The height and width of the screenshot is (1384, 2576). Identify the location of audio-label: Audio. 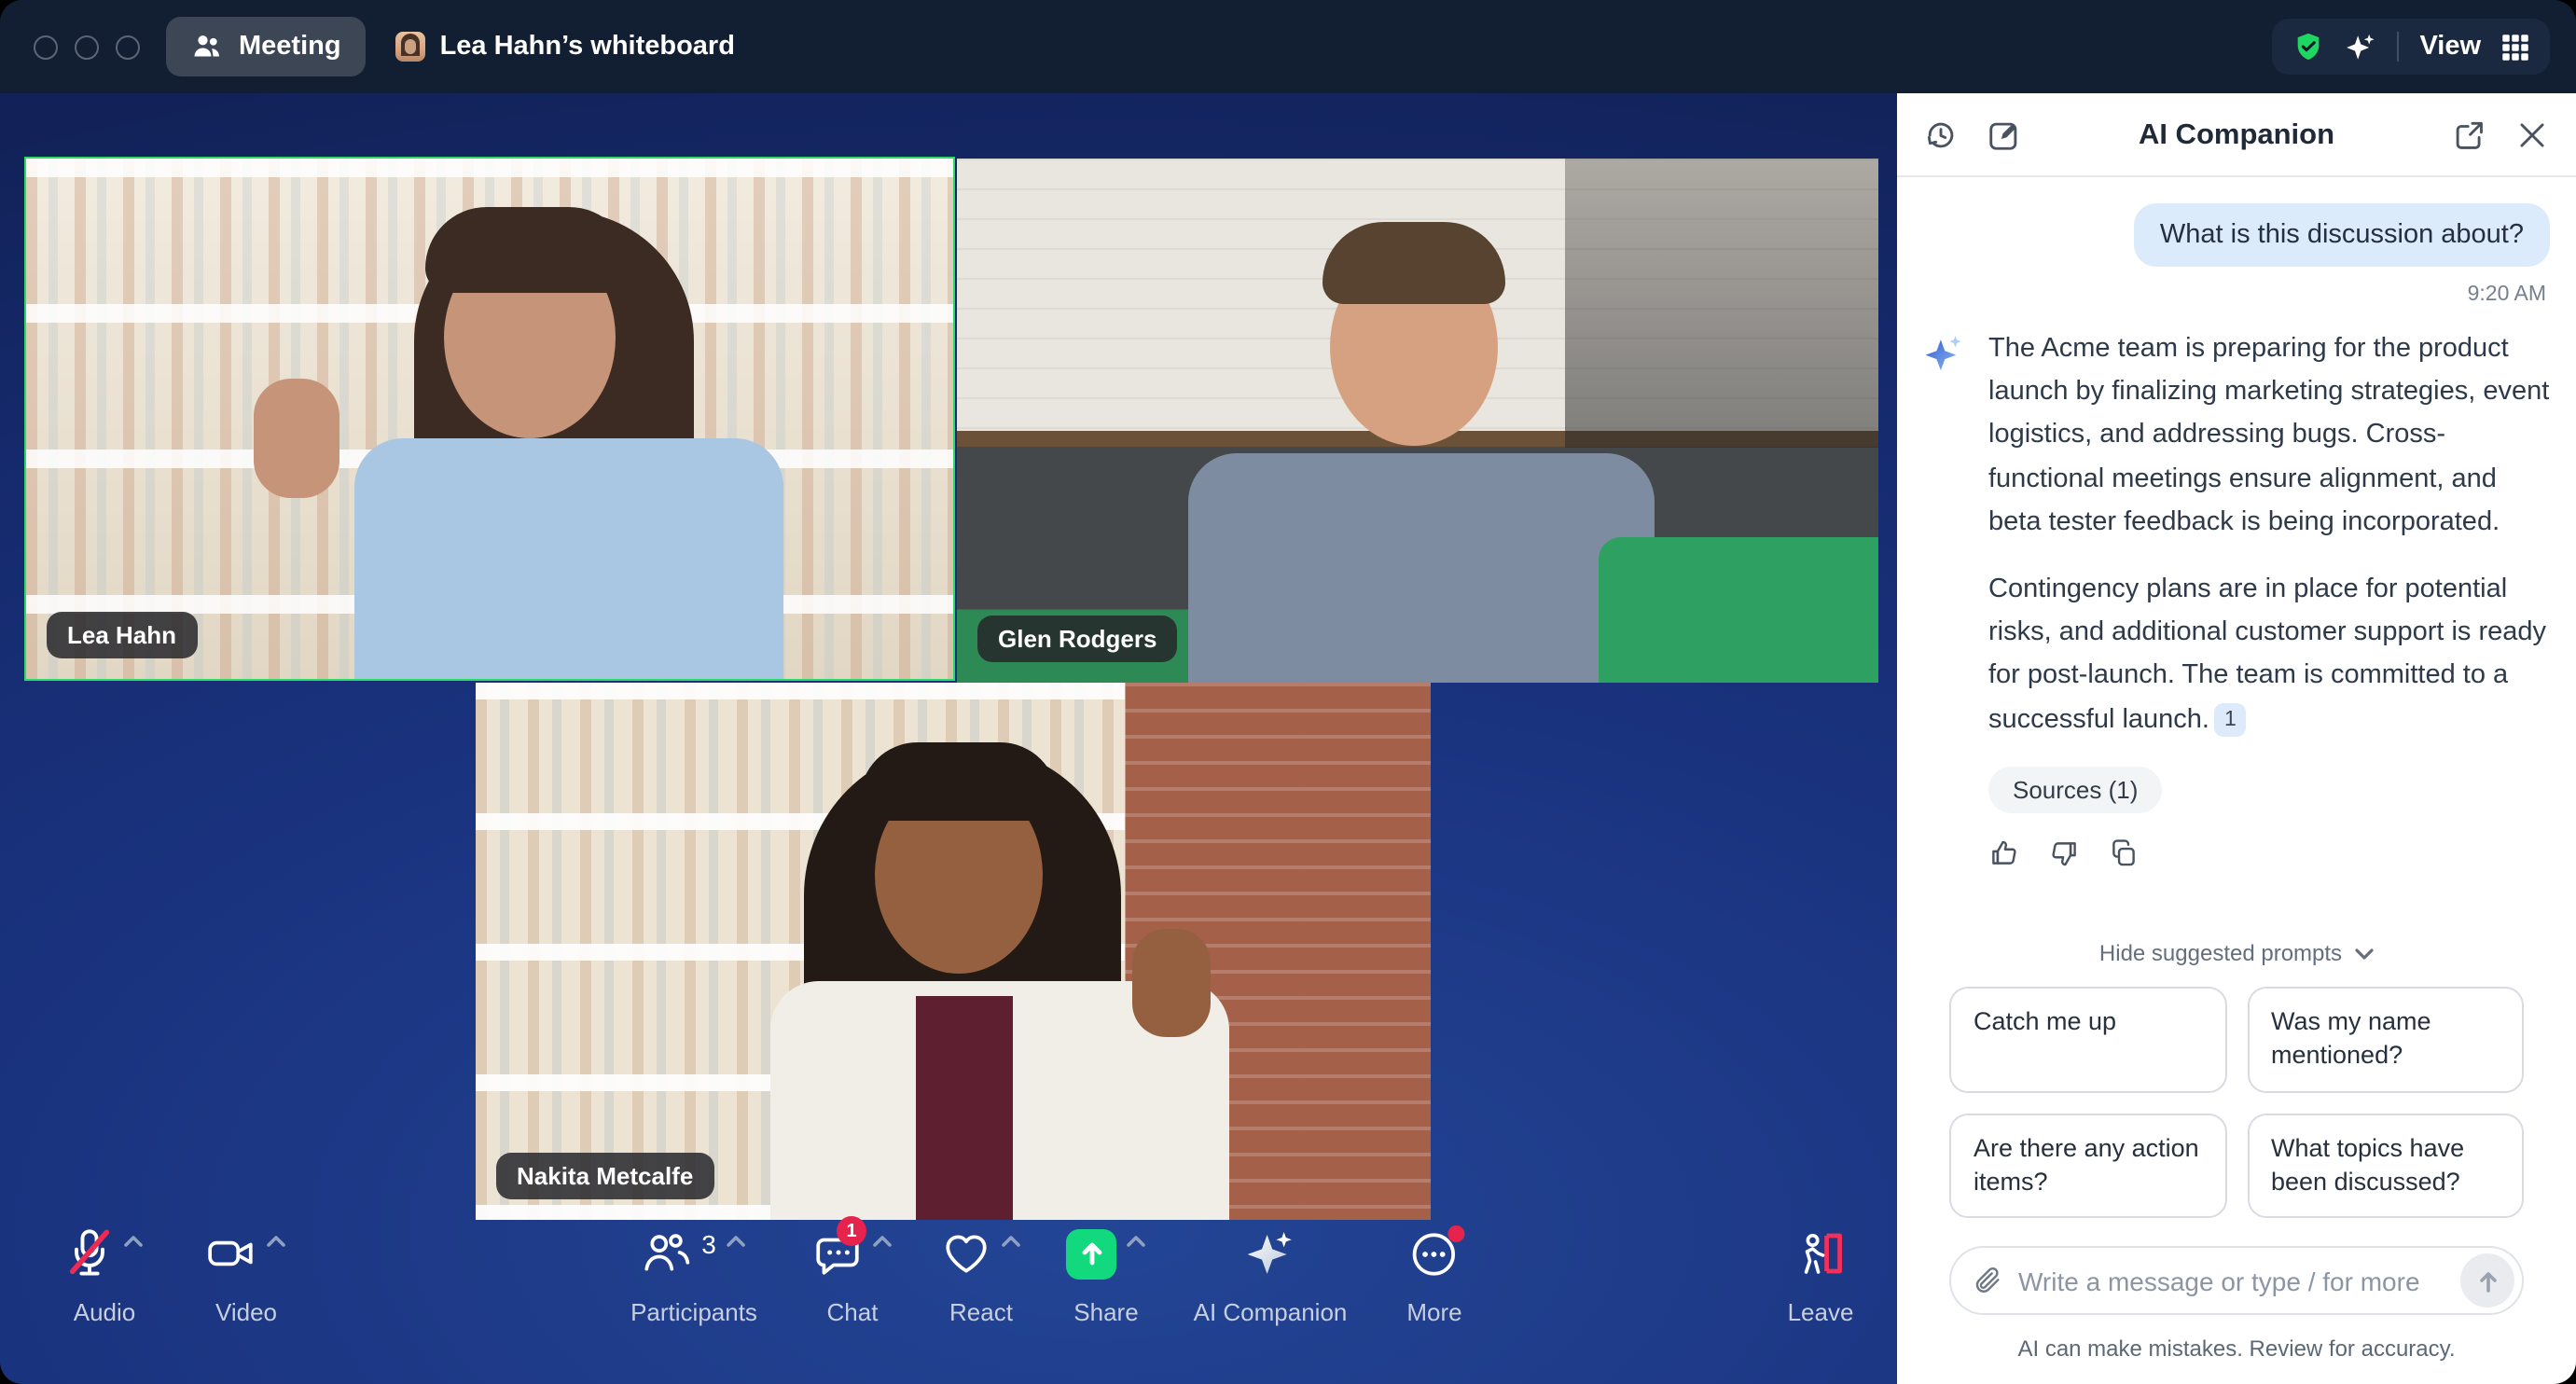
(104, 1312).